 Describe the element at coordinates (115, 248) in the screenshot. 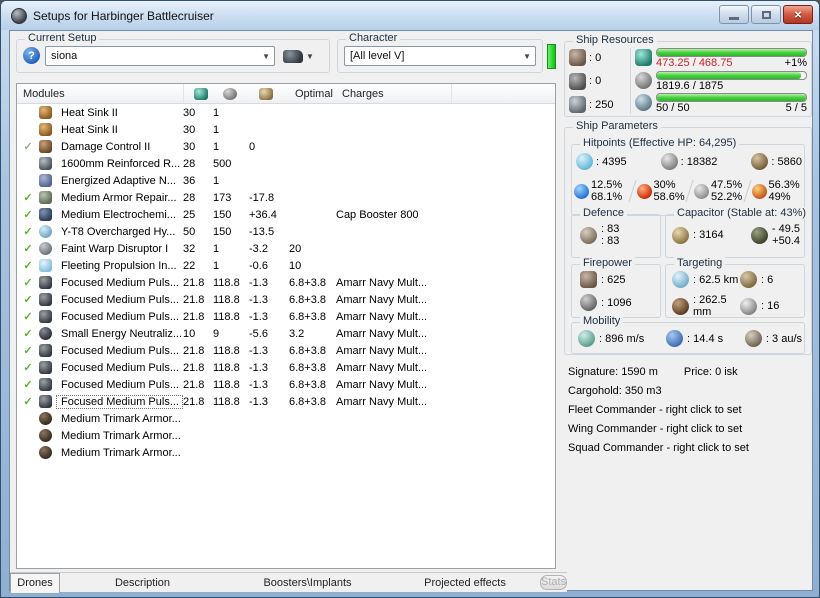

I see `module-name: Faint Warp Disruptor I` at that location.